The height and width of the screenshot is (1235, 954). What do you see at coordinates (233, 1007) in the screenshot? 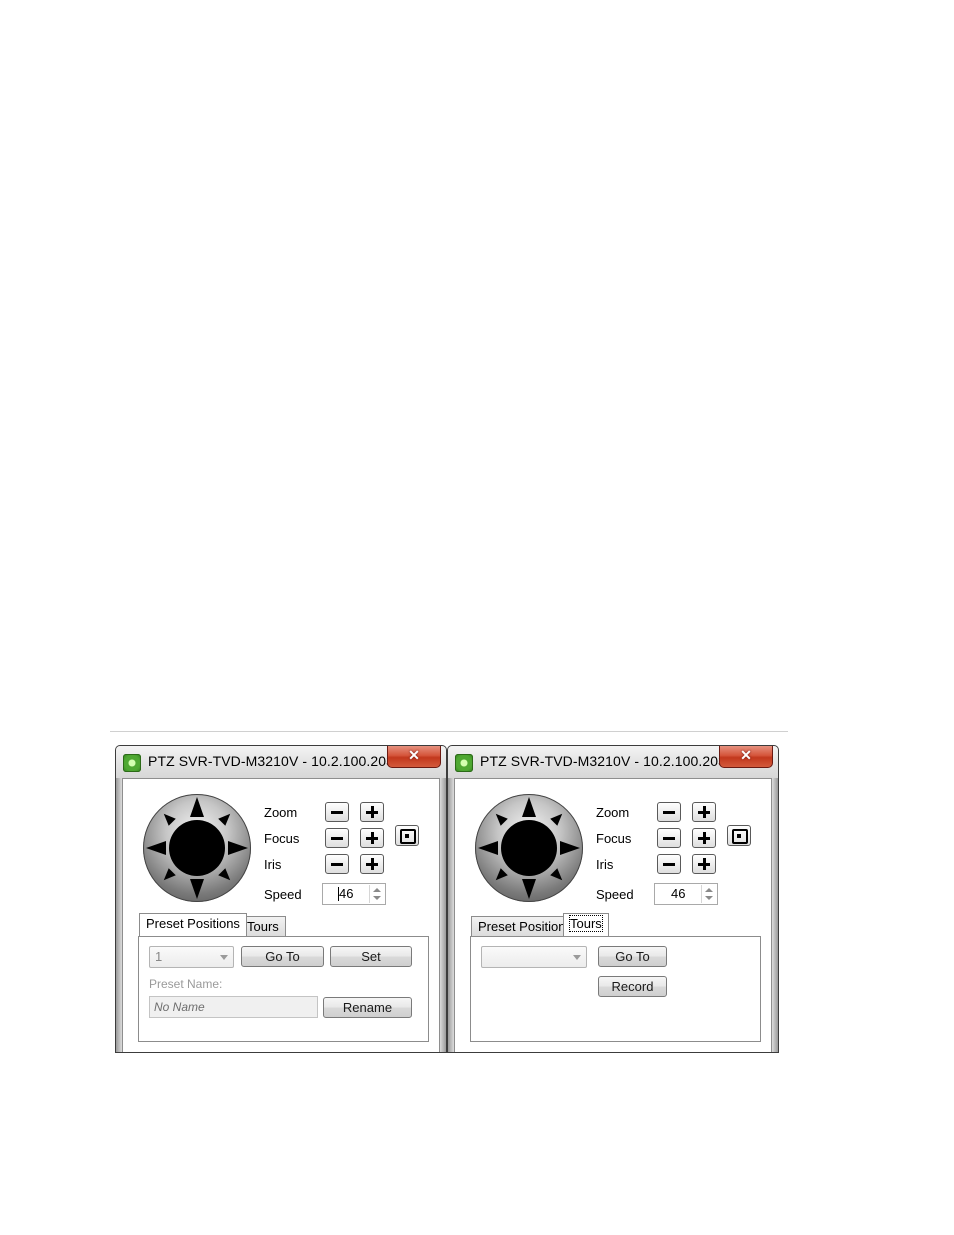
I see `preset-name-field: No Name` at bounding box center [233, 1007].